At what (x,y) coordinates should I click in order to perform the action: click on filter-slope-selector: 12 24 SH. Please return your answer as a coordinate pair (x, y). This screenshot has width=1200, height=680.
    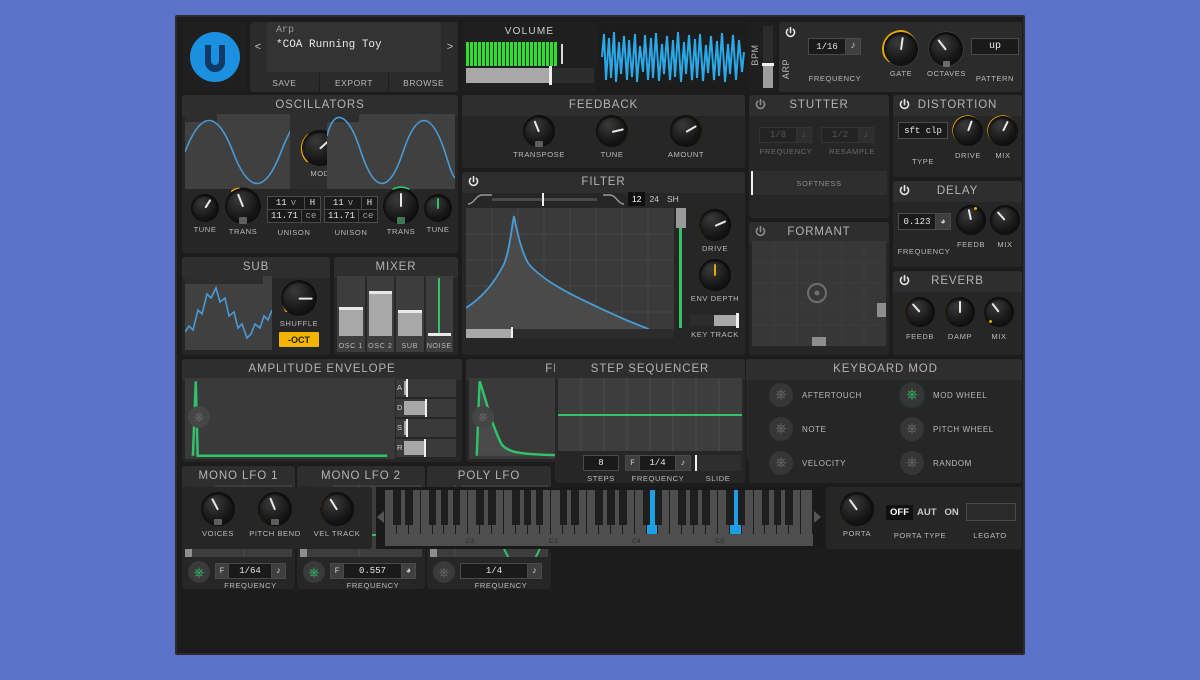
    Looking at the image, I should click on (655, 199).